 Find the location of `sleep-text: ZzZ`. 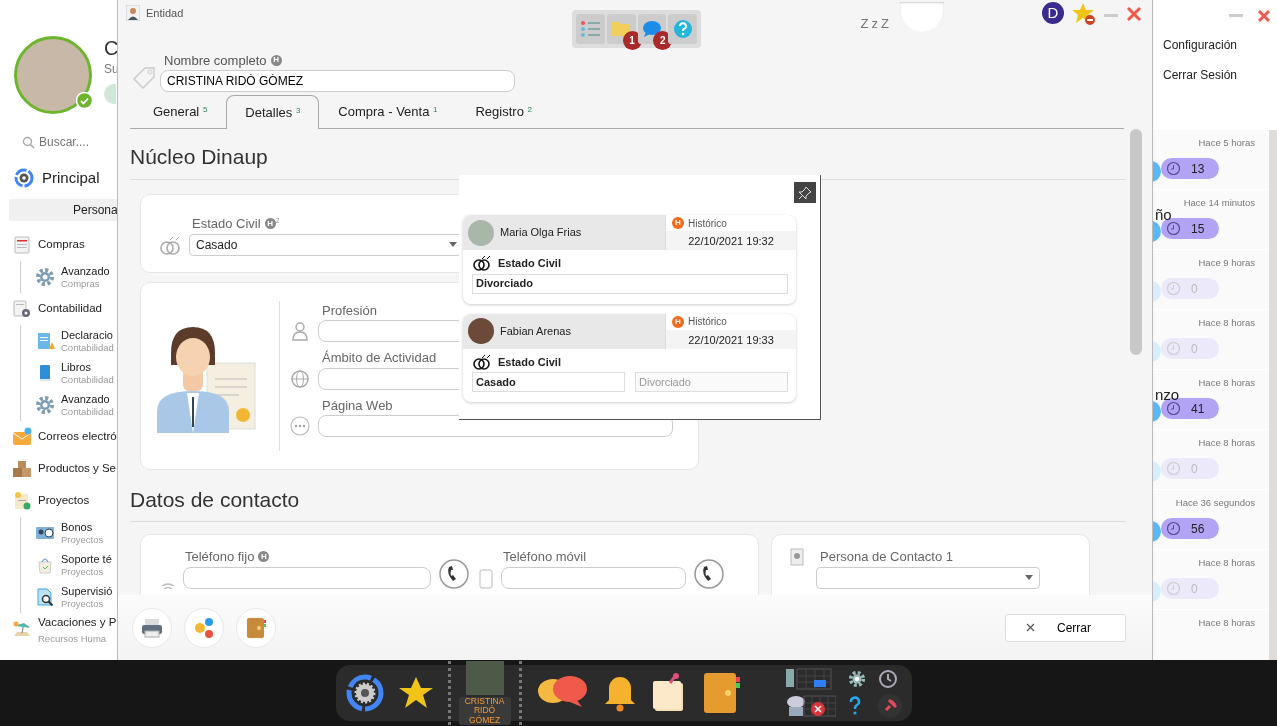

sleep-text: ZzZ is located at coordinates (876, 24).